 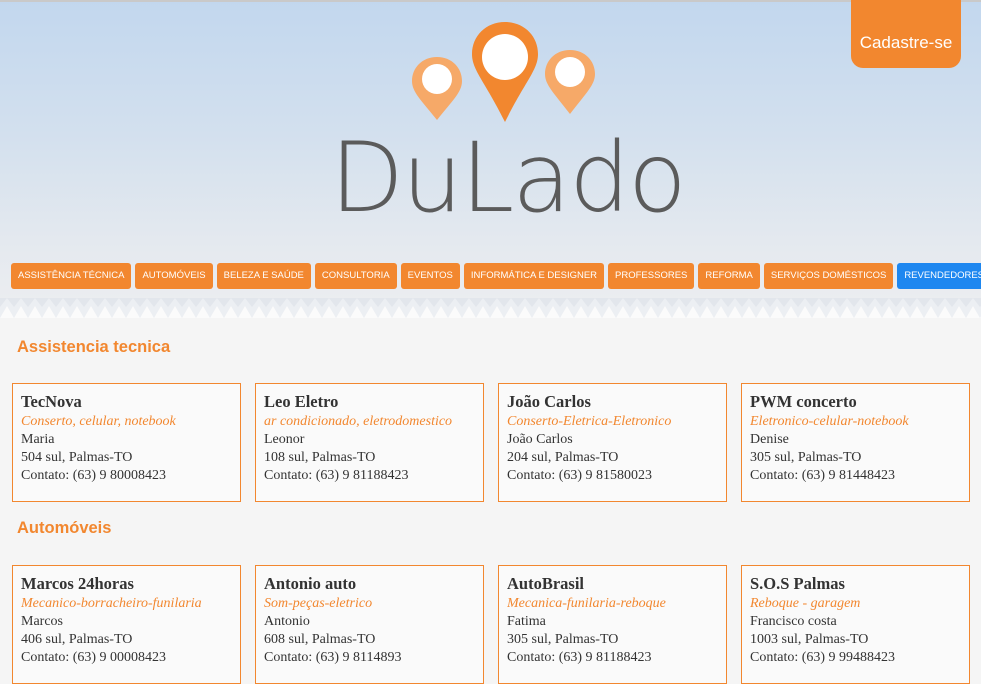 What do you see at coordinates (939, 276) in the screenshot?
I see `nav-item-revendedores: REVENDEDORES` at bounding box center [939, 276].